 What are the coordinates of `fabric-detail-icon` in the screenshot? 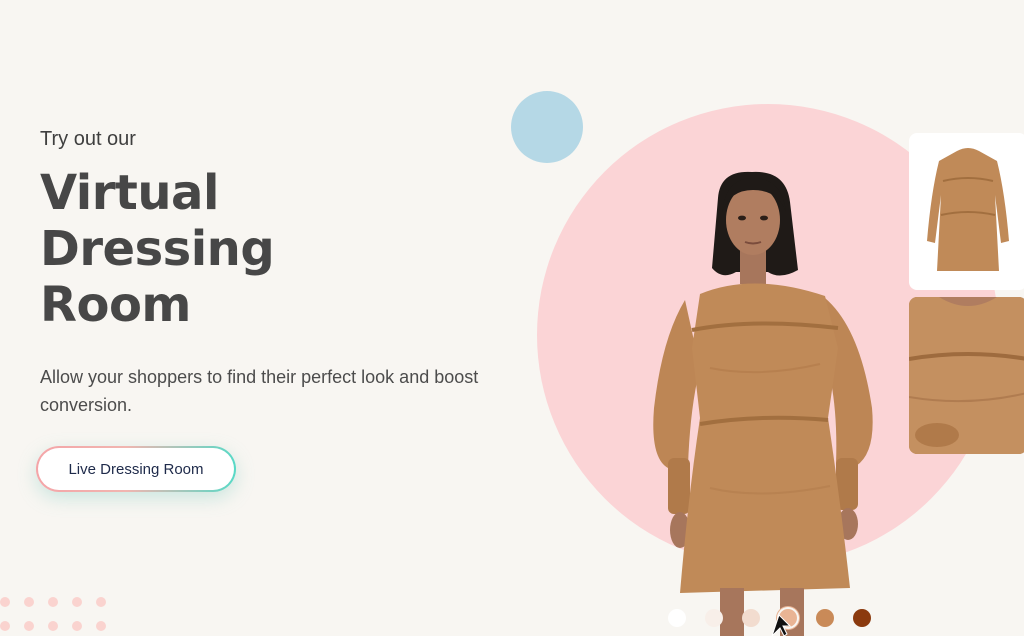 It's located at (966, 375).